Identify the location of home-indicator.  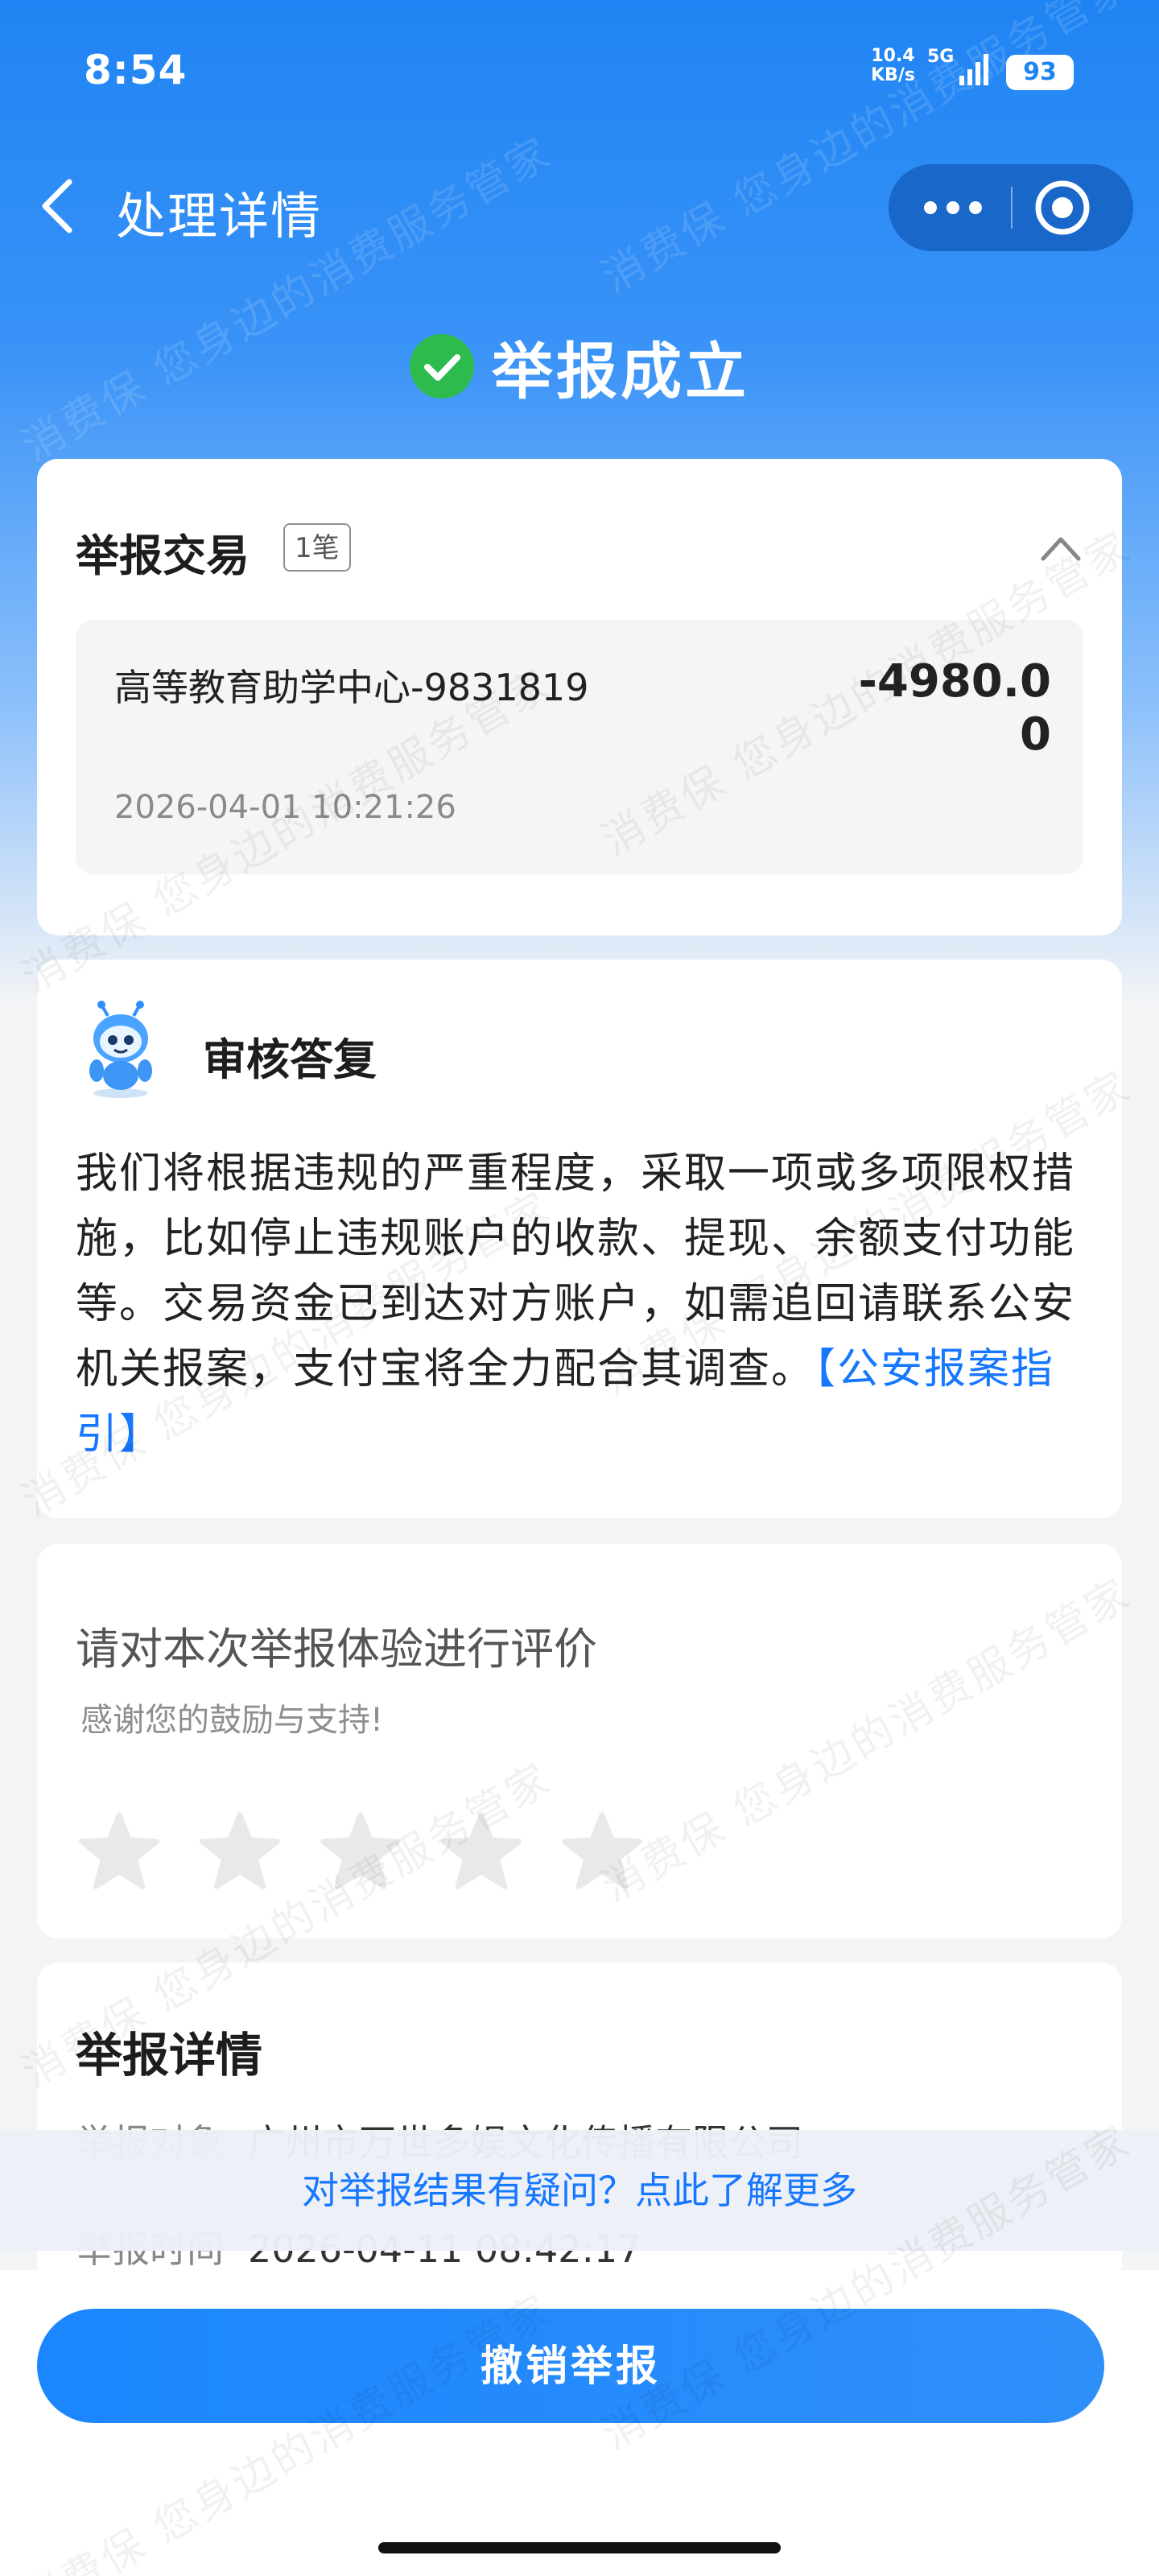
(579, 2547).